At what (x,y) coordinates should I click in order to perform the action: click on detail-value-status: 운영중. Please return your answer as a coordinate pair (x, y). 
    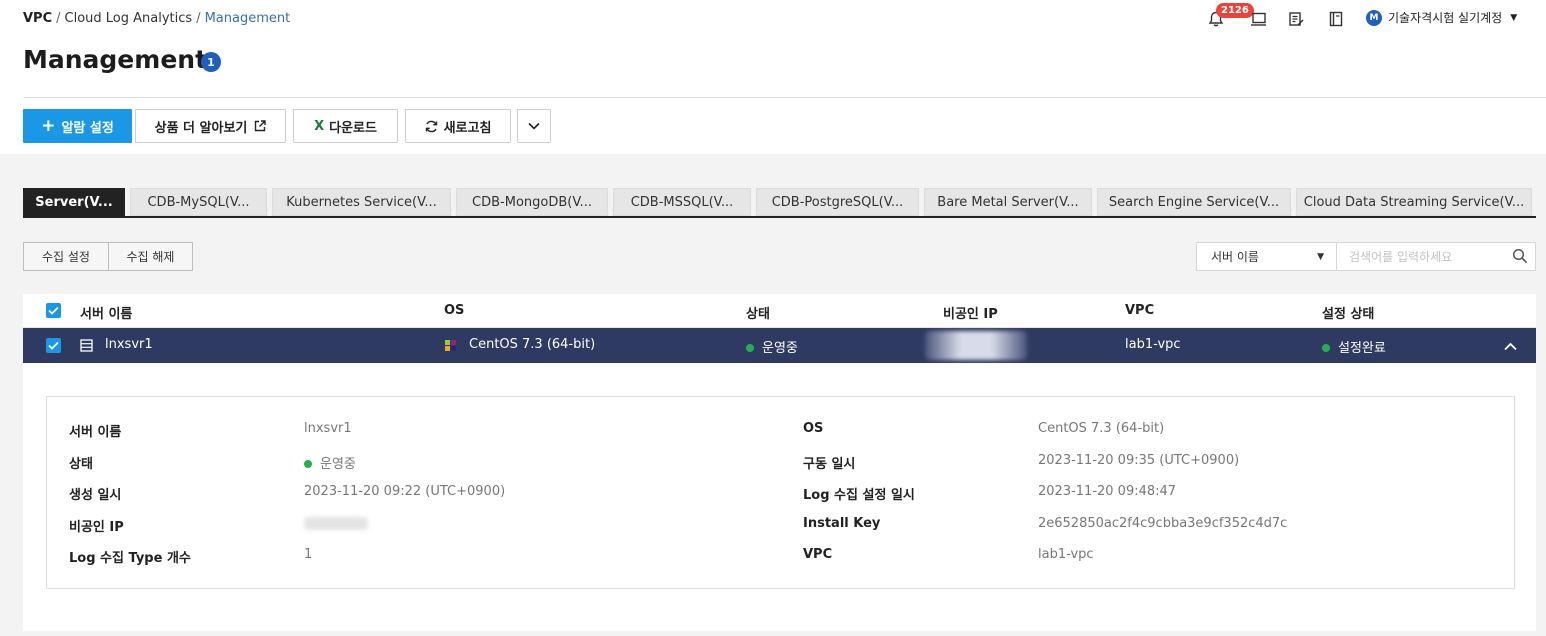
    Looking at the image, I should click on (330, 462).